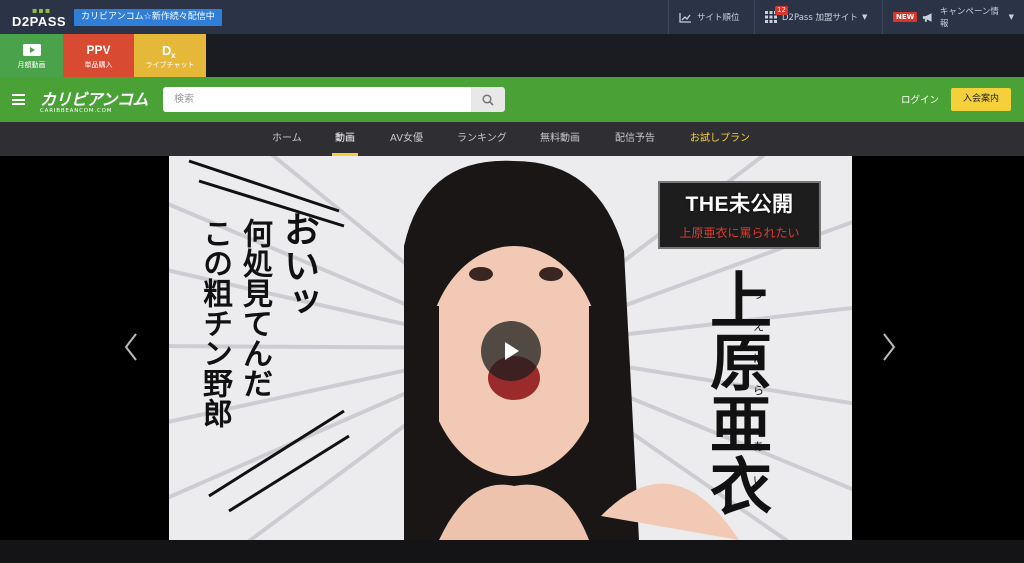 The height and width of the screenshot is (563, 1024). I want to click on kana-4: ら, so click(758, 390).